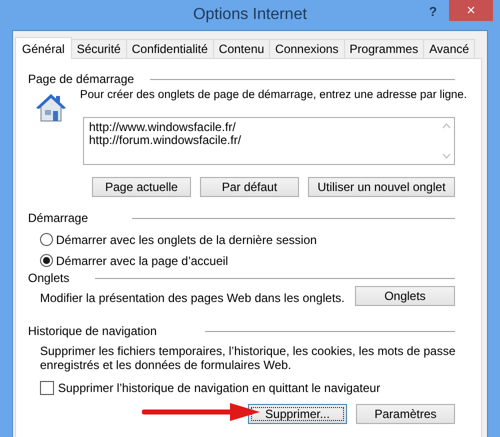 The width and height of the screenshot is (500, 437). What do you see at coordinates (186, 239) in the screenshot?
I see `option-label: Démarrer avec les onglets de la dernière session` at bounding box center [186, 239].